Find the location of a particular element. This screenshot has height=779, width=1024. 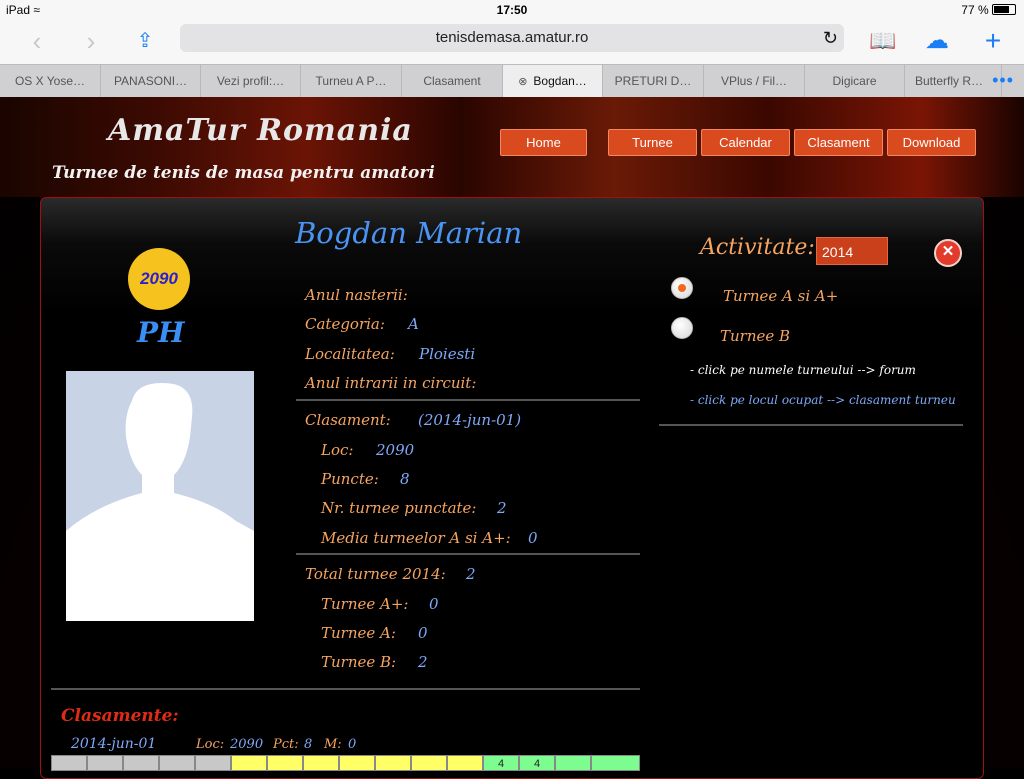

tab-label: Clasament is located at coordinates (452, 81).